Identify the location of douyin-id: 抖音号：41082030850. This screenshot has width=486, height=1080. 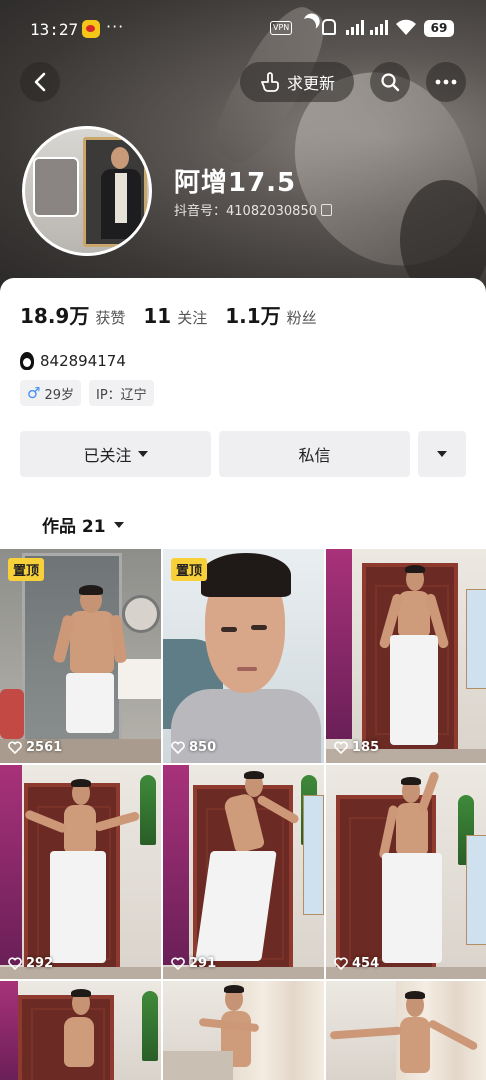
(253, 209).